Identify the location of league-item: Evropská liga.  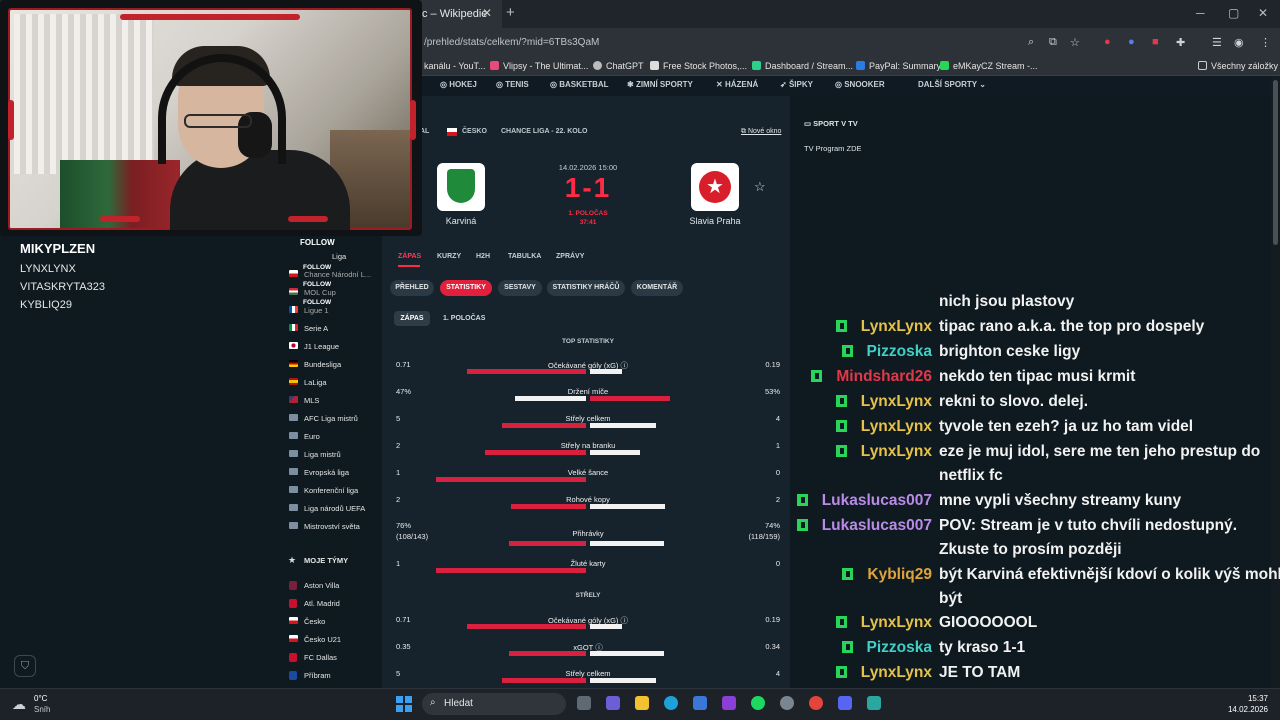
(326, 472).